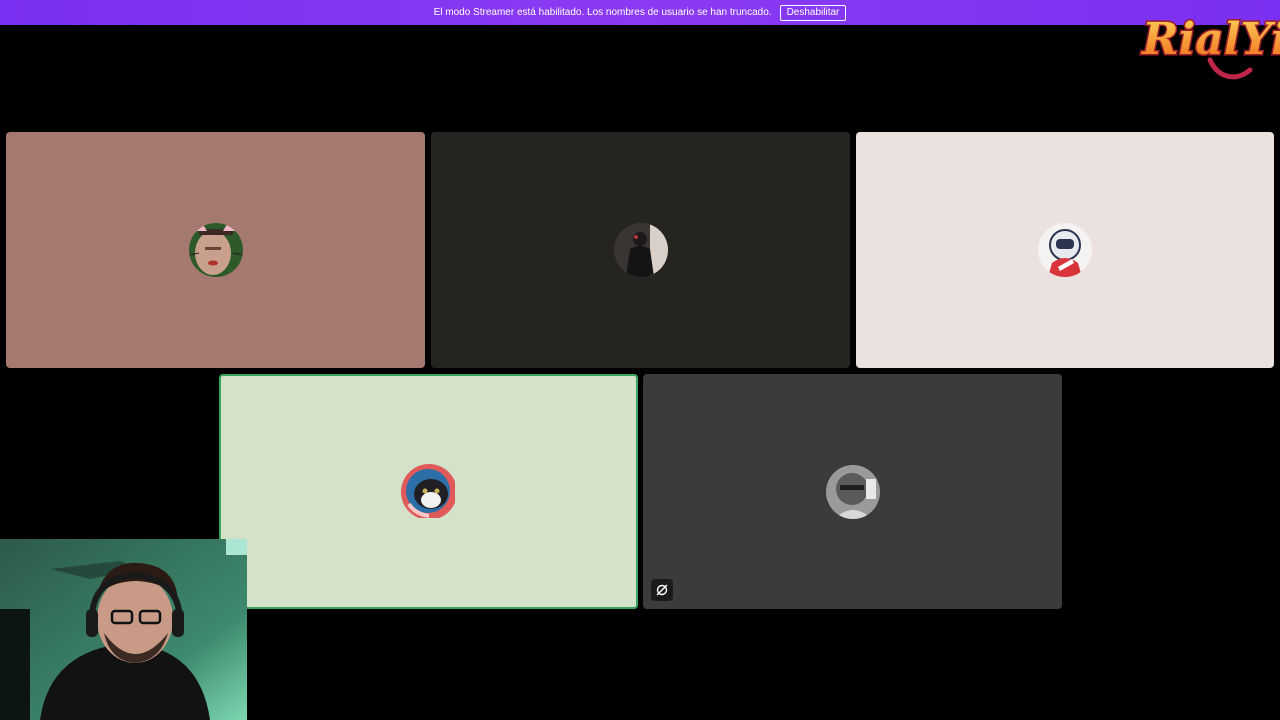  I want to click on video-off-badge, so click(662, 590).